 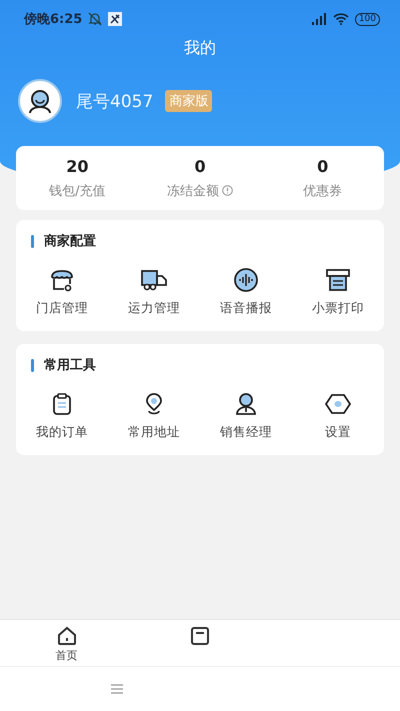 What do you see at coordinates (95, 19) in the screenshot?
I see `bell-muted-icon` at bounding box center [95, 19].